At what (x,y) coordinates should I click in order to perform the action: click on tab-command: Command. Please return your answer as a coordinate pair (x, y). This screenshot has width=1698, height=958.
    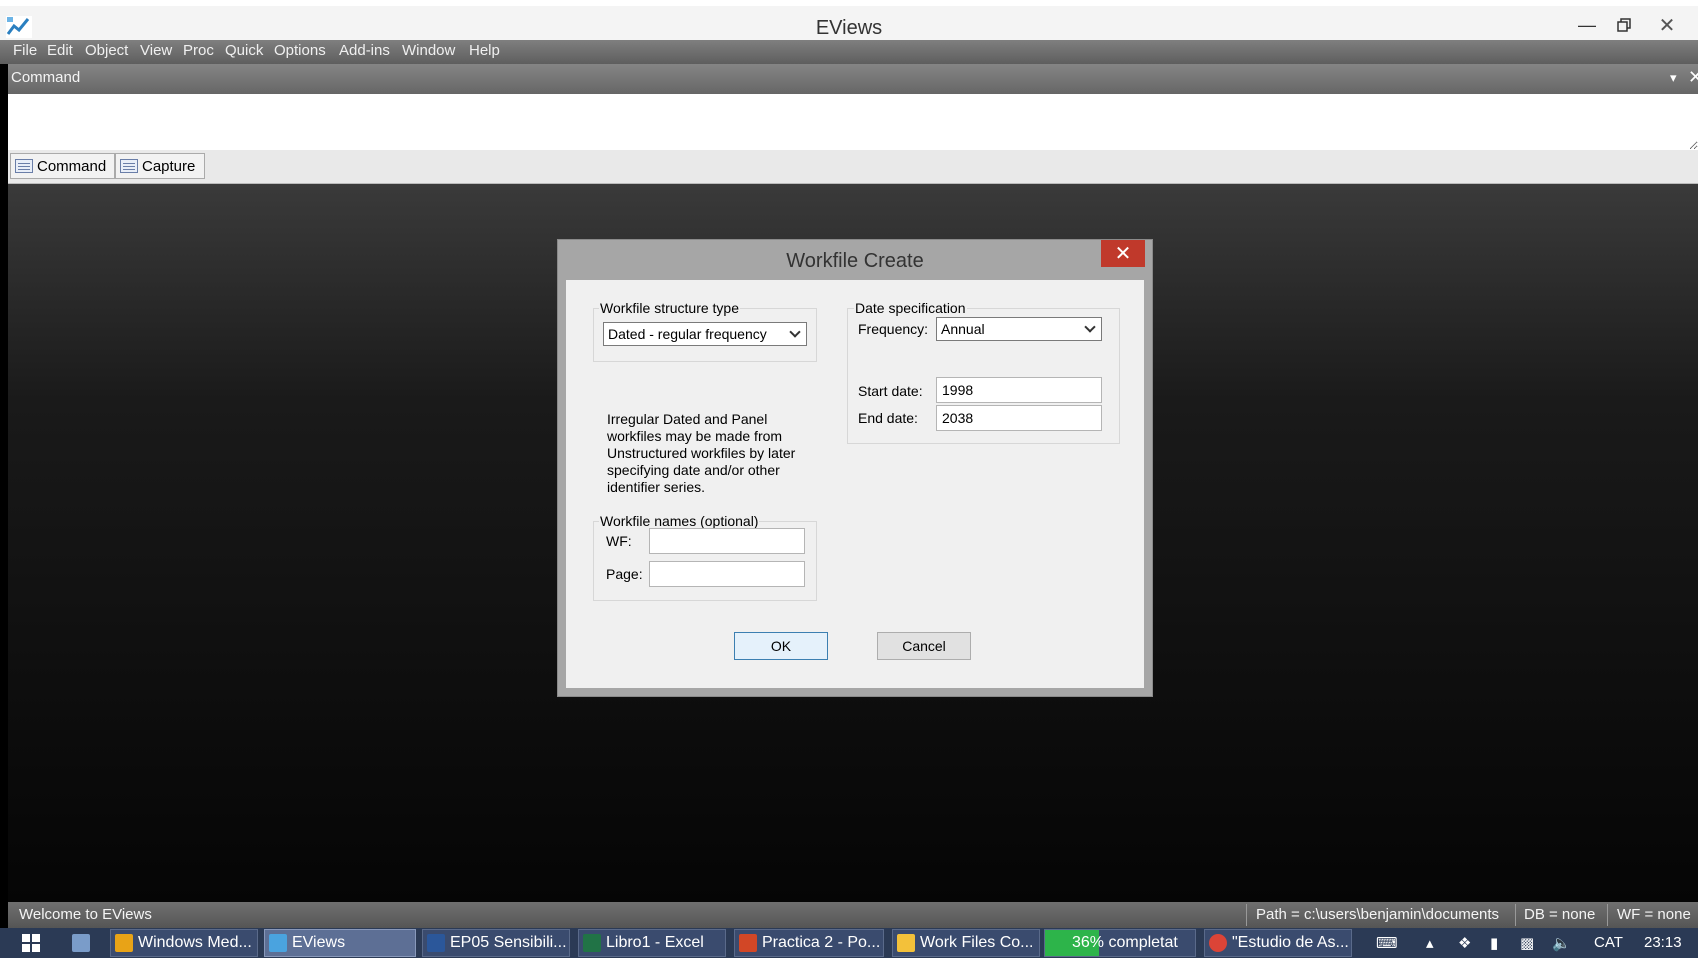
    Looking at the image, I should click on (62, 166).